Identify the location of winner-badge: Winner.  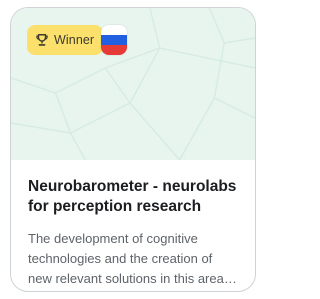
(65, 40).